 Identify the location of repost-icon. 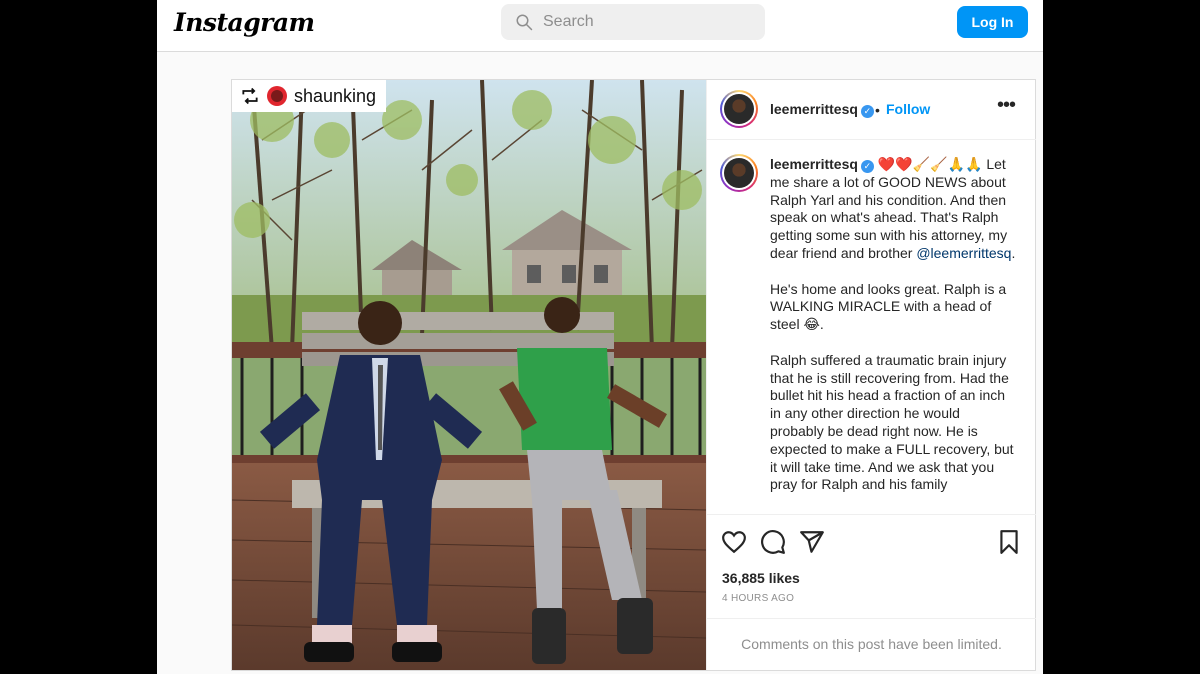
(250, 96).